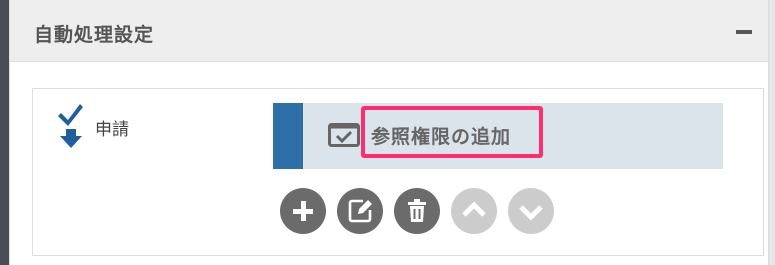 This screenshot has height=265, width=775. I want to click on edit-icon, so click(360, 211).